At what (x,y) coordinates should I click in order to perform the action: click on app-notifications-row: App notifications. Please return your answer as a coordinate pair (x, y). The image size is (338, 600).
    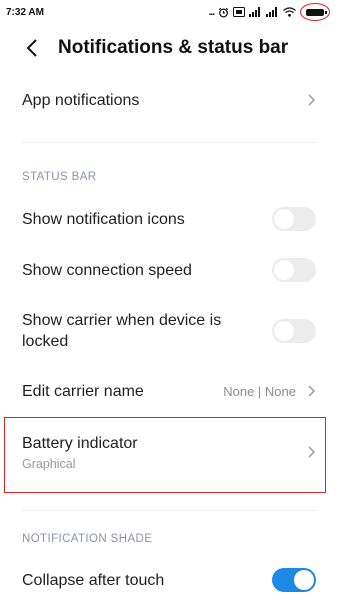
    Looking at the image, I should click on (169, 100).